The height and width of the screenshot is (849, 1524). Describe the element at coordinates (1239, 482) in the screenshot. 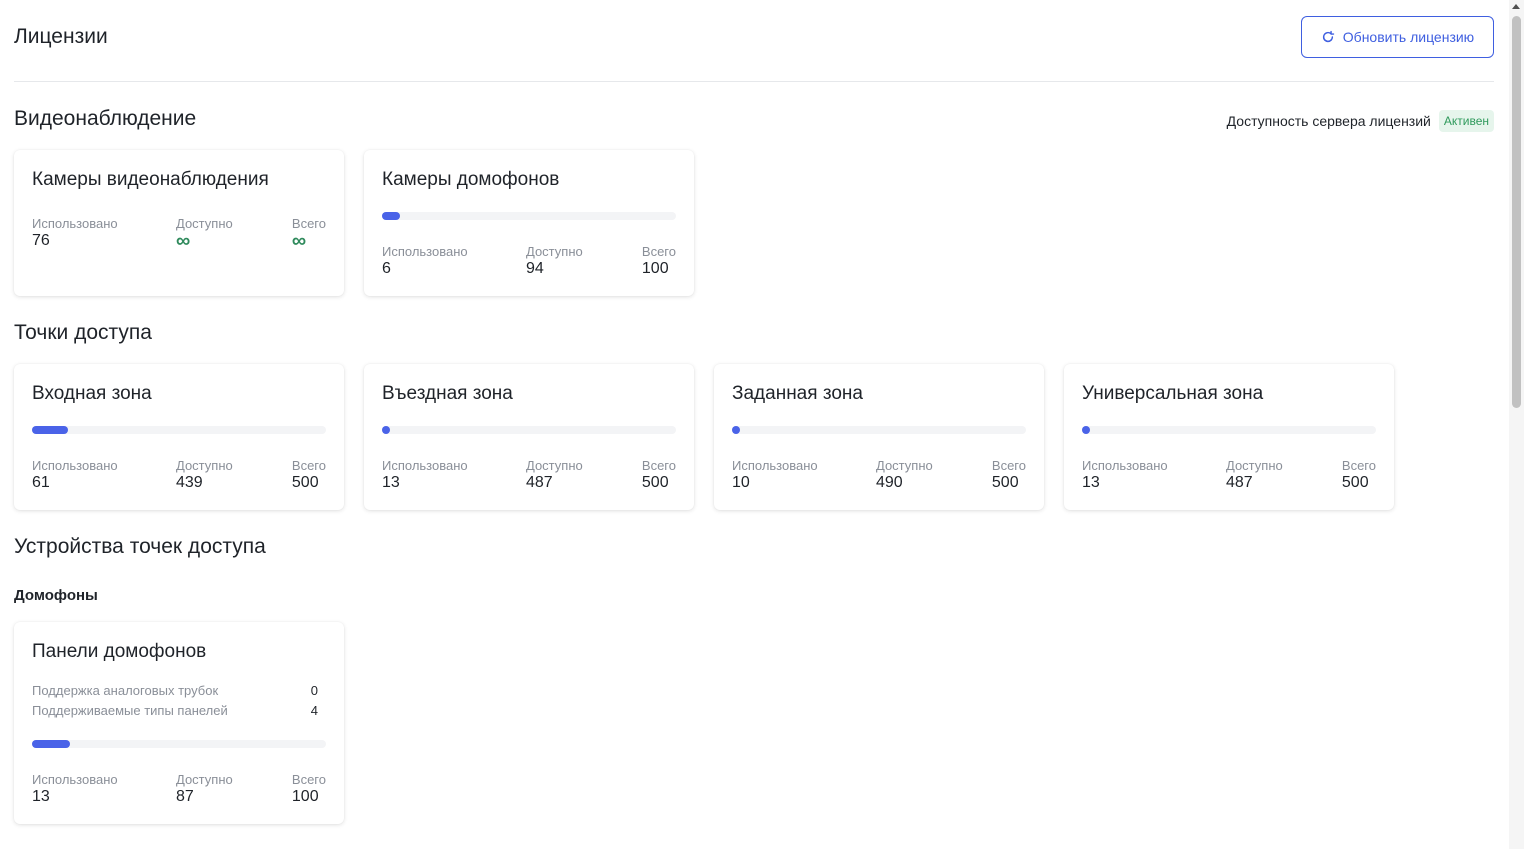

I see `stat-available-value: 487` at that location.